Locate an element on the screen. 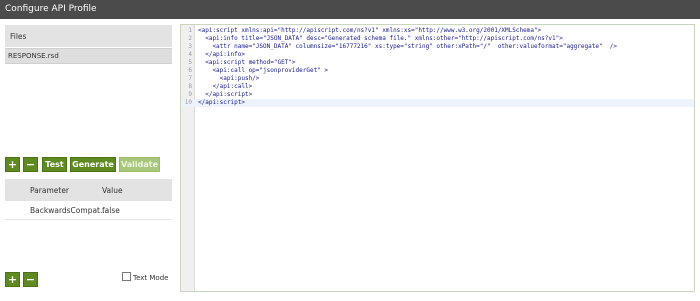  code-line-text: <api:push/> is located at coordinates (229, 78).